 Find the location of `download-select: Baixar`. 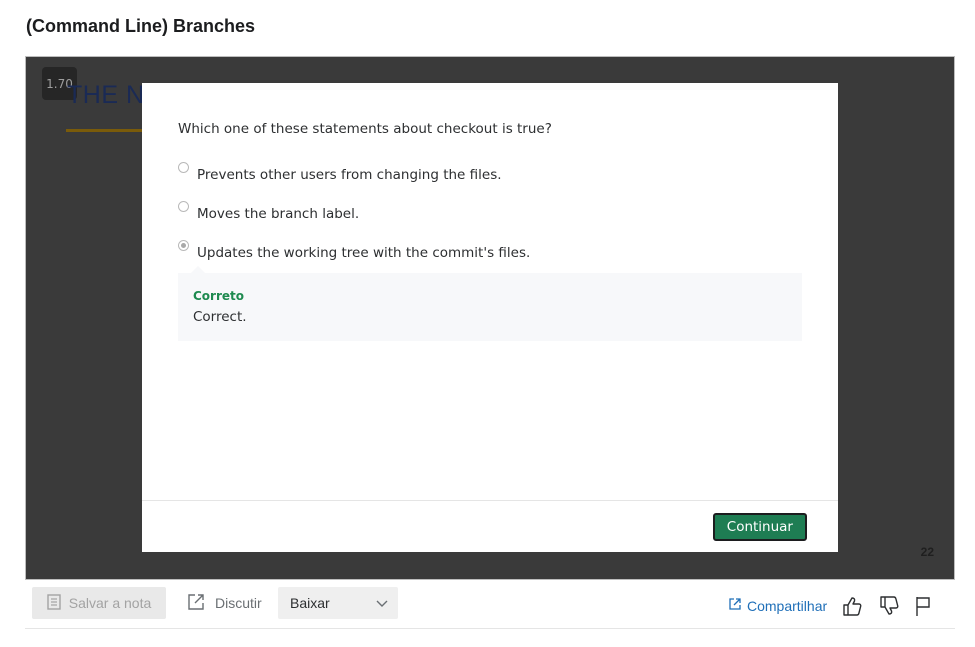

download-select: Baixar is located at coordinates (338, 603).